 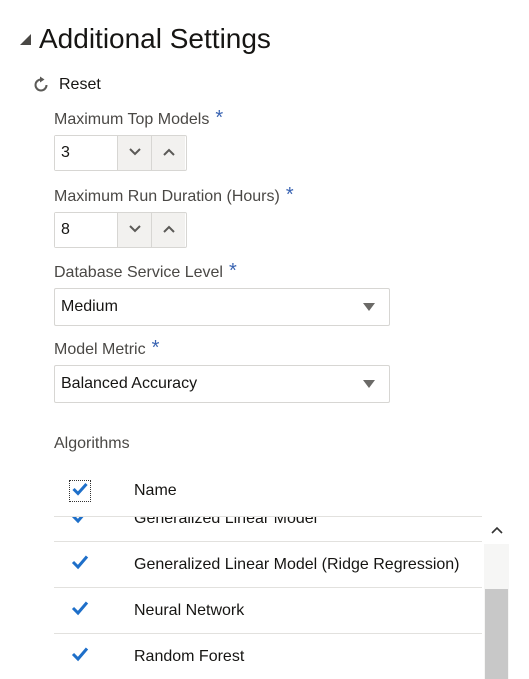 I want to click on algorithms-table-header: Name, so click(x=268, y=491).